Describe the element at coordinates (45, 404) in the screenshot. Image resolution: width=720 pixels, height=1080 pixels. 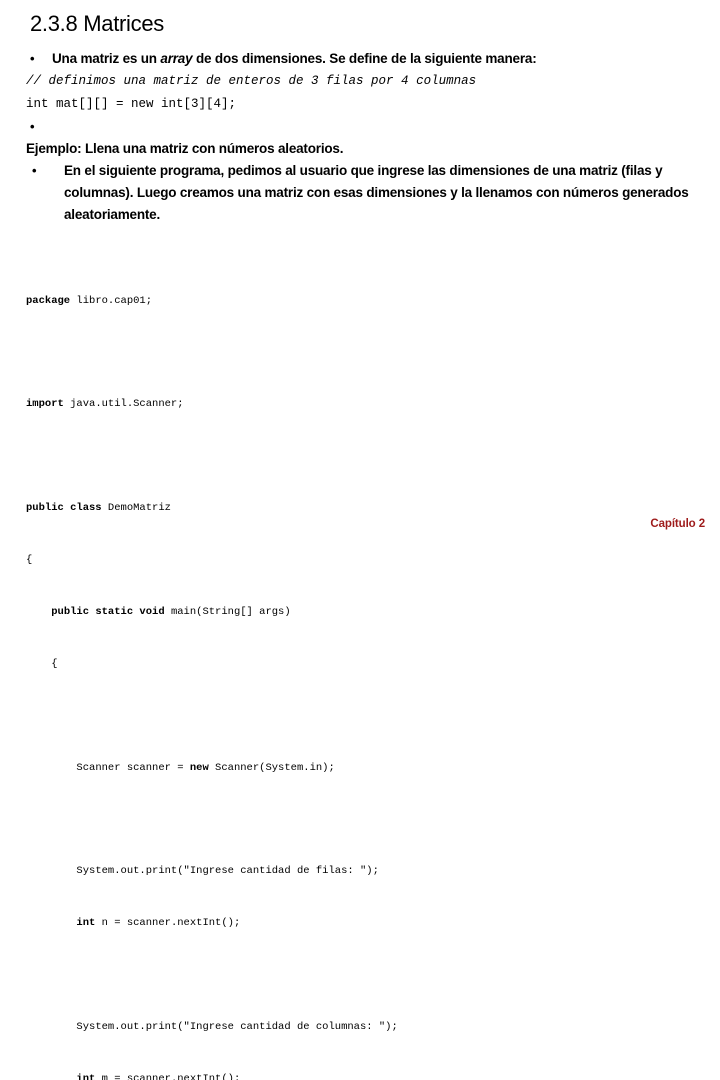
I see `code-keyword: import` at that location.